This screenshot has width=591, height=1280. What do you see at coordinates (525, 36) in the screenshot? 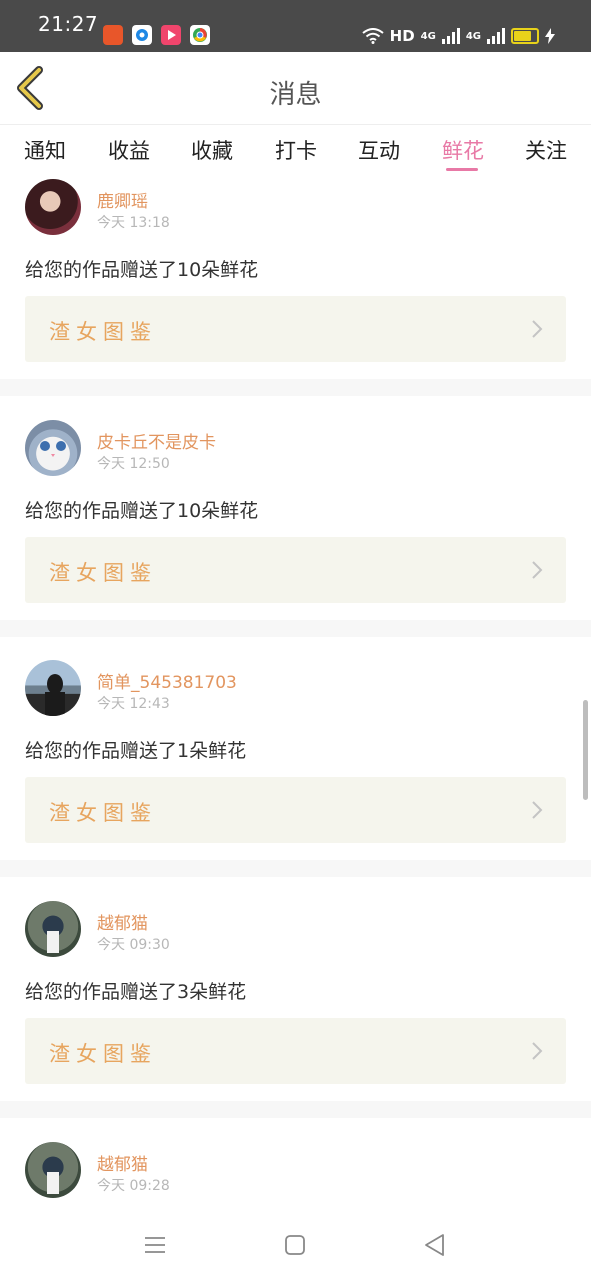
I see `battery-icon` at bounding box center [525, 36].